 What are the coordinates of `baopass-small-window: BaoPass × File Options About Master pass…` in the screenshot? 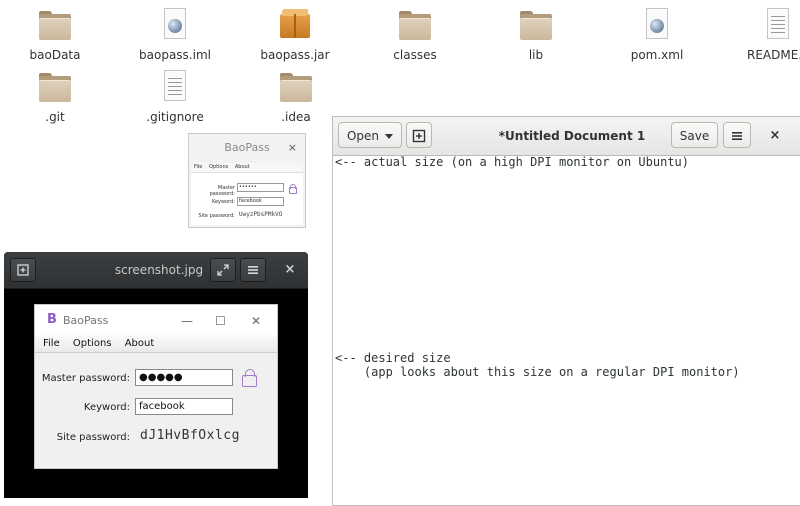 It's located at (247, 180).